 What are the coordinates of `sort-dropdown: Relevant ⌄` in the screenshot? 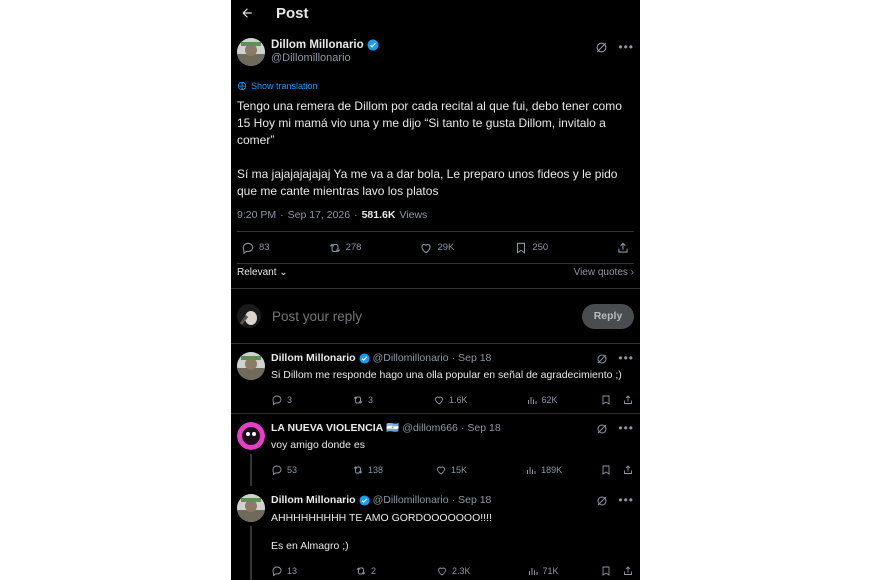 It's located at (262, 272).